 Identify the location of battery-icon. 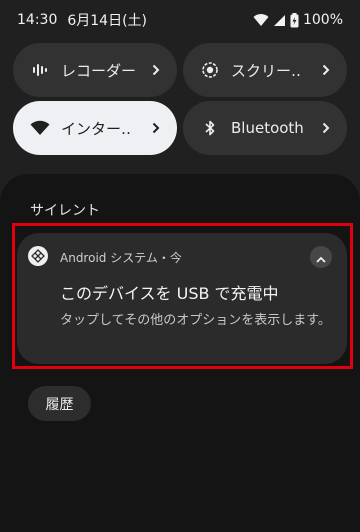
(294, 20).